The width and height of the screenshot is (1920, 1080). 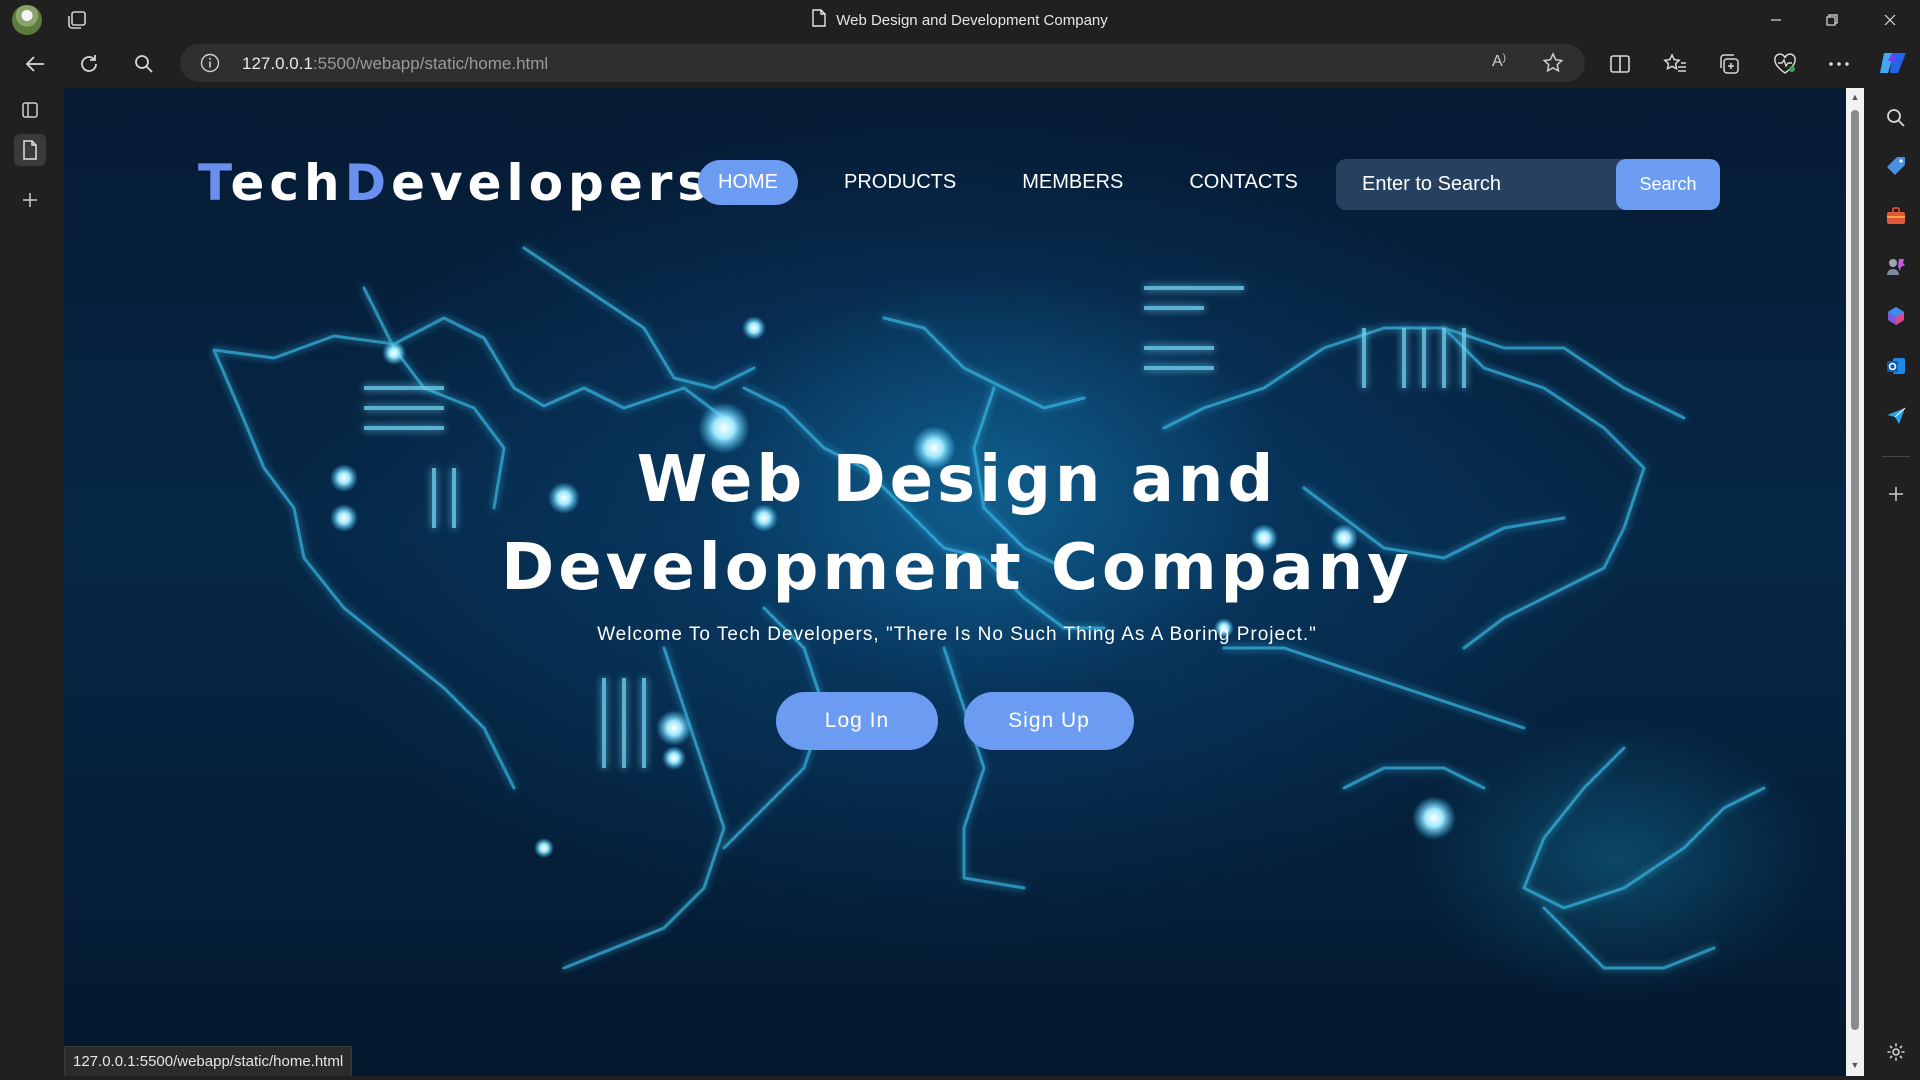 I want to click on sidebar-divider, so click(x=1896, y=456).